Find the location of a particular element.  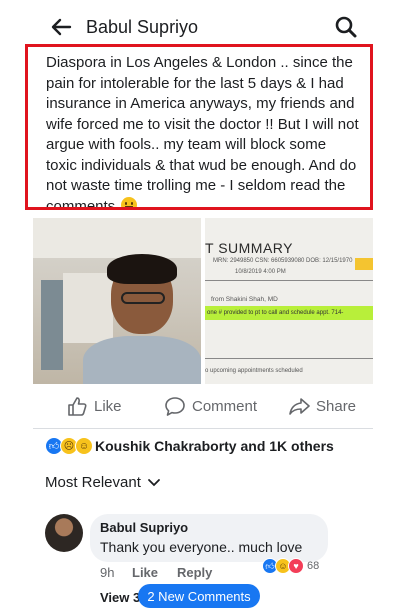

comment-reactions: 👍︎ ☺ ♥ 68 is located at coordinates (290, 566).